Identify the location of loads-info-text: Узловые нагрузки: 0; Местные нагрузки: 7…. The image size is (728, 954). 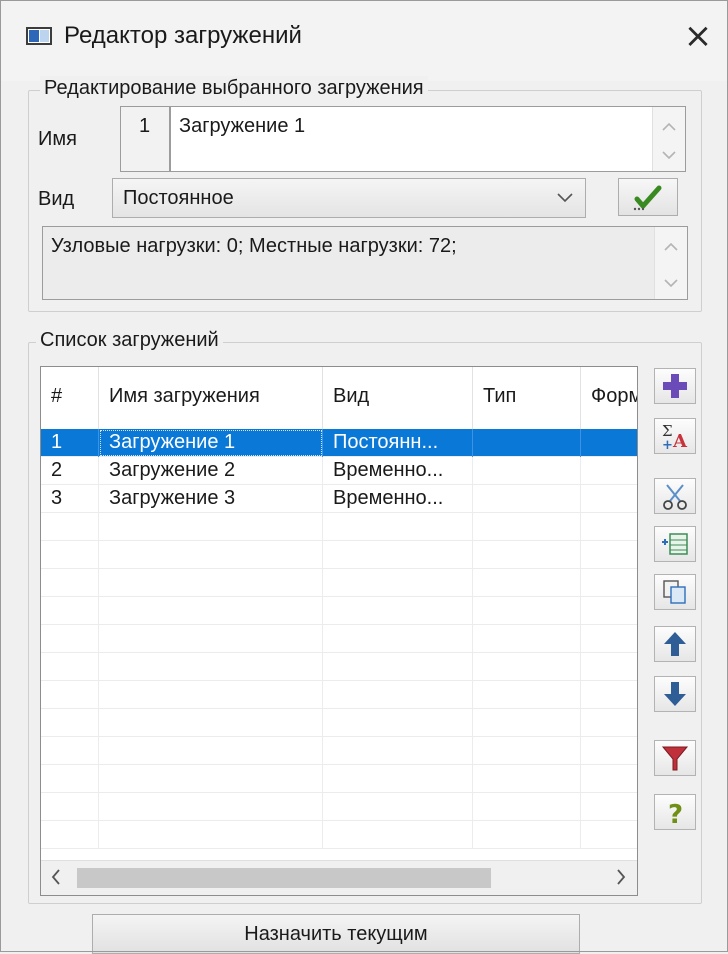
(254, 246).